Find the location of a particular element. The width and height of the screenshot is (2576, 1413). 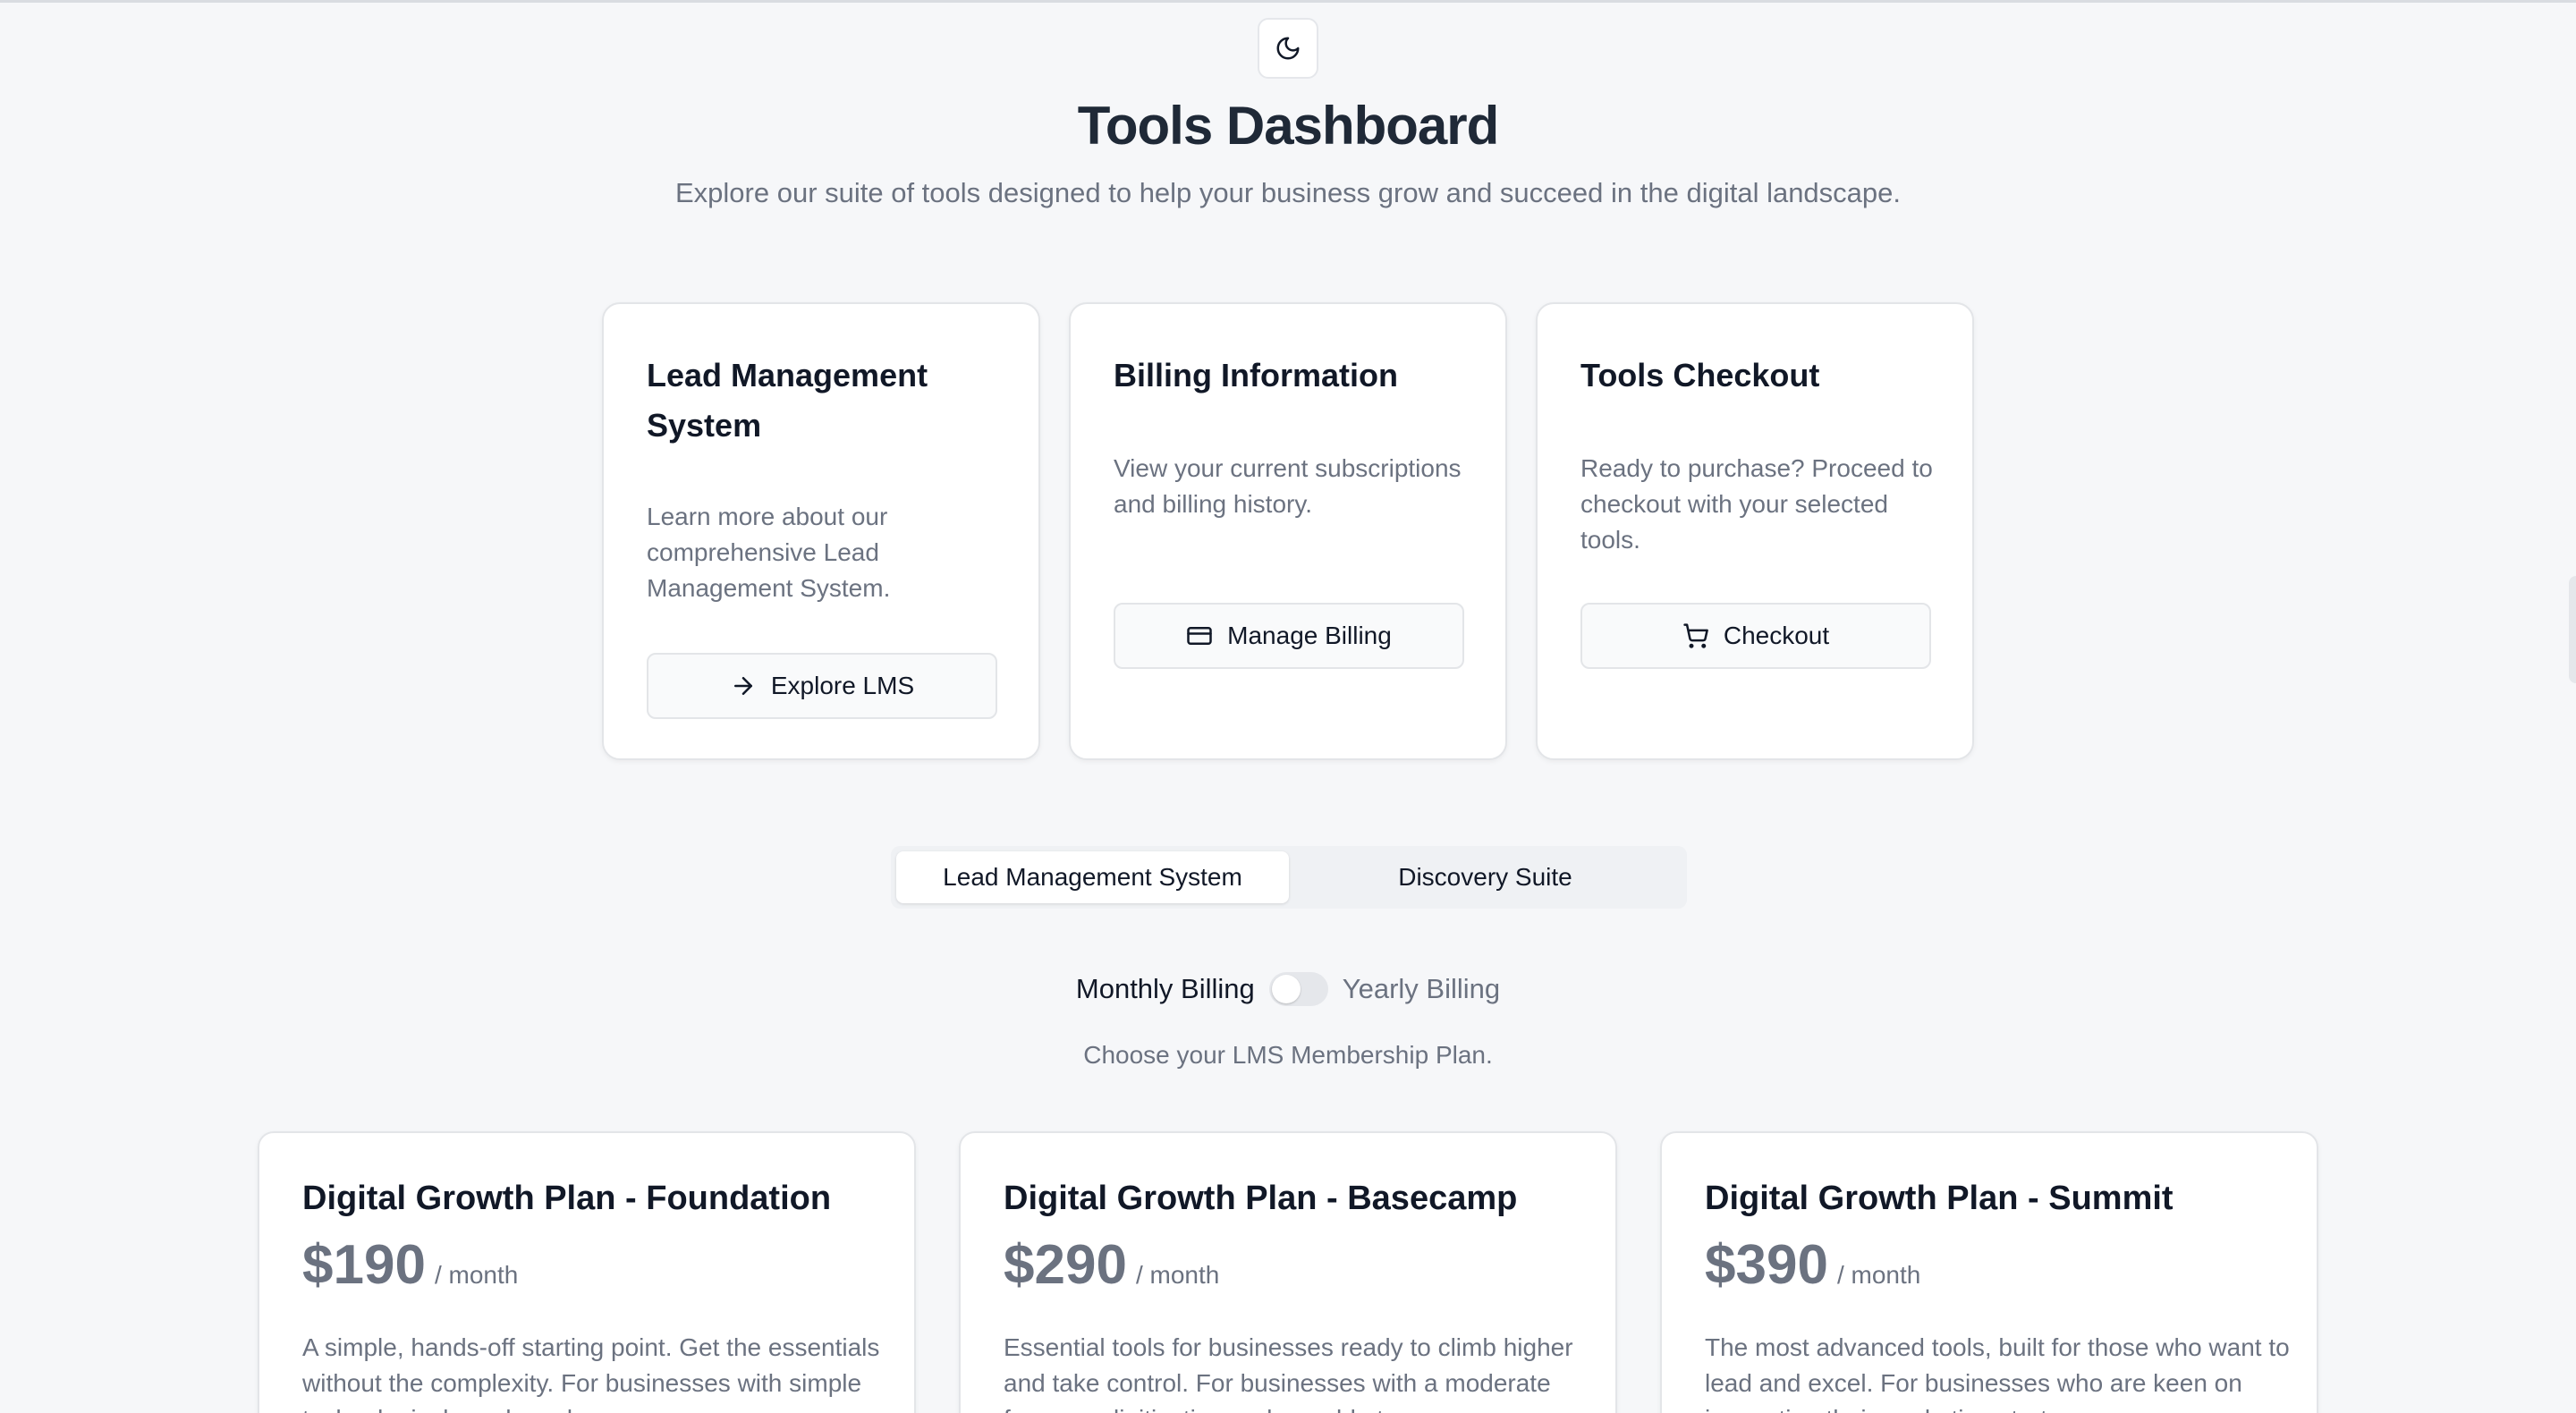

checkout-label: Checkout is located at coordinates (1776, 635).